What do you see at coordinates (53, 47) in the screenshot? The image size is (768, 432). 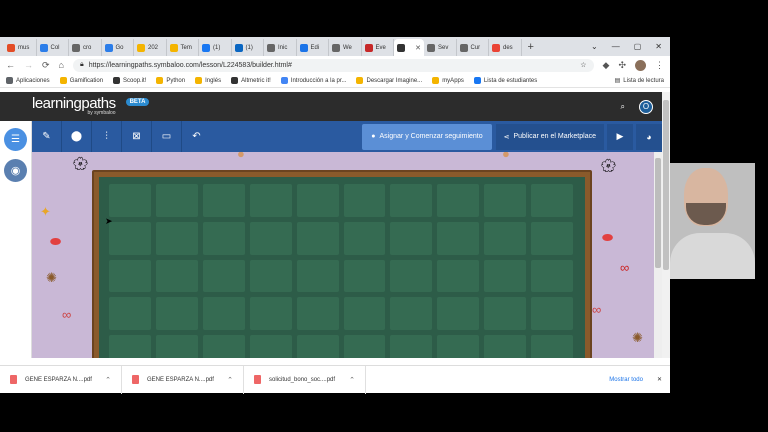 I see `browser-tab: Col` at bounding box center [53, 47].